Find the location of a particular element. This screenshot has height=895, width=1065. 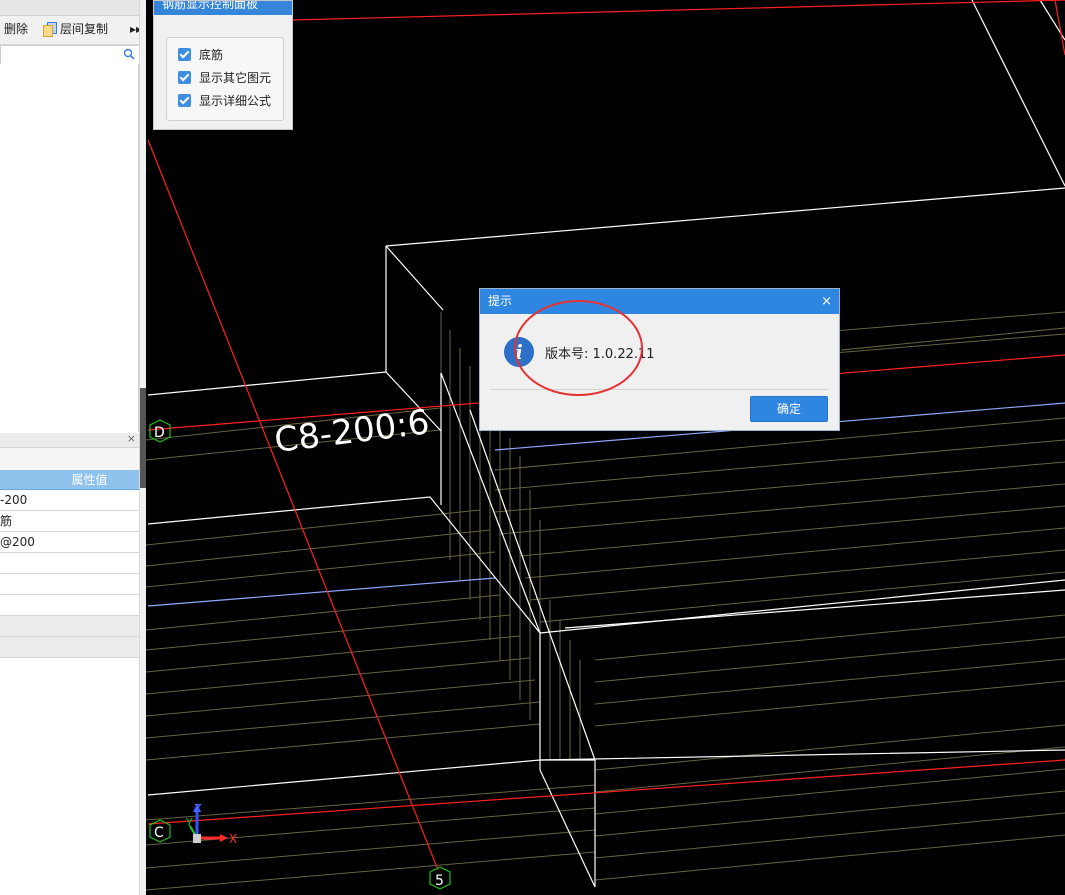

control-options-group: 底筋 显示其它图元 显示详细公式 is located at coordinates (225, 79).